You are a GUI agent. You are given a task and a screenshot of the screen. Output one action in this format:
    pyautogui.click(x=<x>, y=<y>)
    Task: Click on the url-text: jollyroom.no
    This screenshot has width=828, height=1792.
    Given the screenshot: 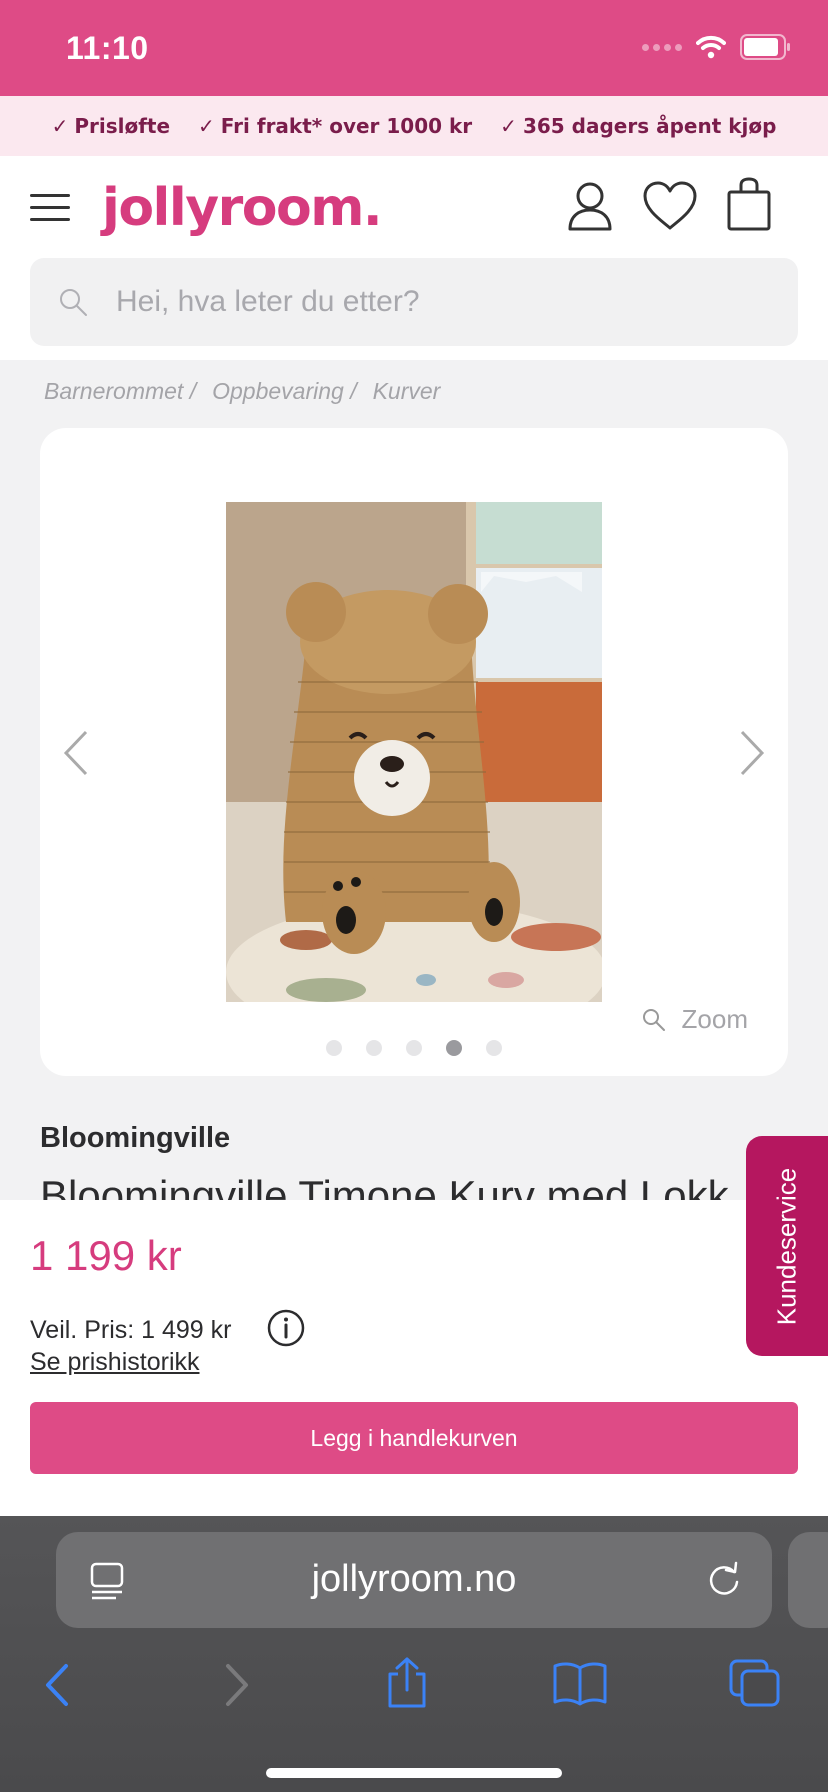 What is the action you would take?
    pyautogui.click(x=414, y=1579)
    